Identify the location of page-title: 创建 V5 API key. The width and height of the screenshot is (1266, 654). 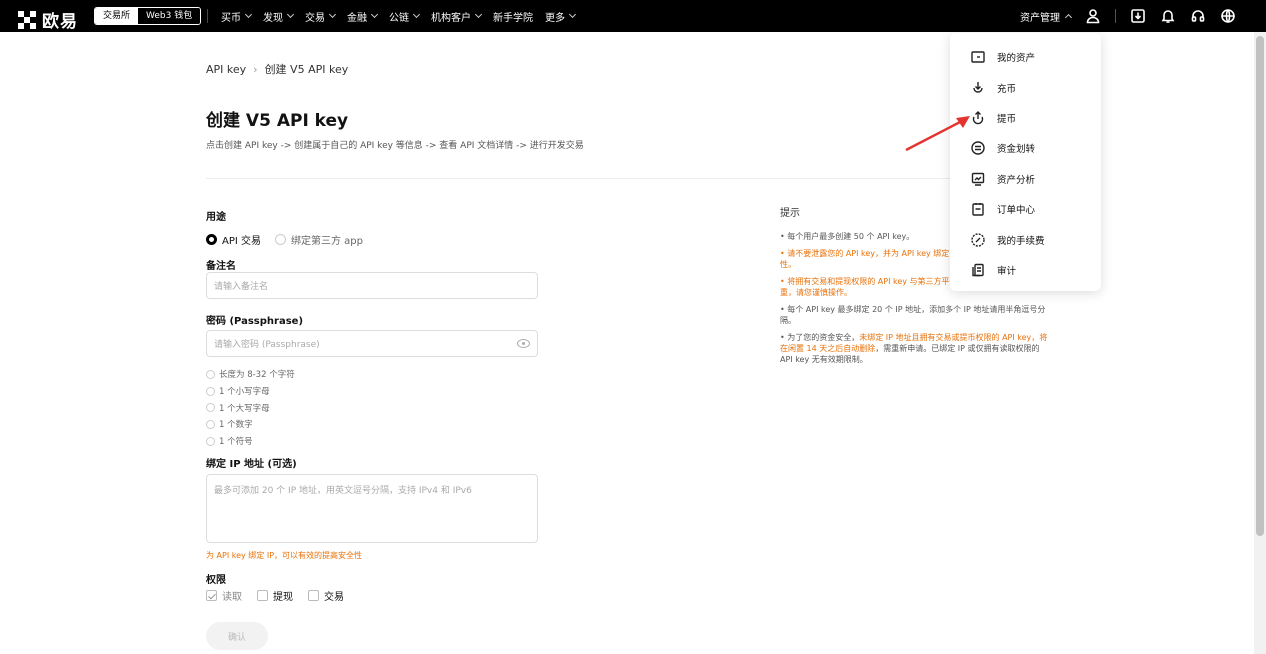
(277, 121).